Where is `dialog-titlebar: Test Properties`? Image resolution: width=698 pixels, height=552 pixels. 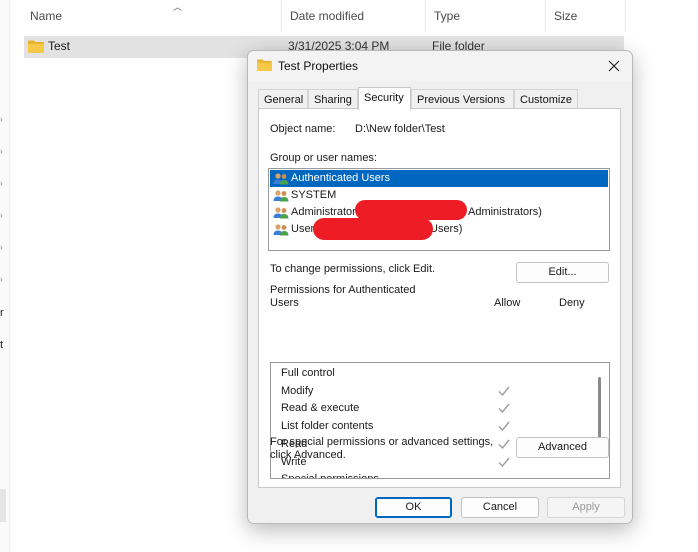
dialog-titlebar: Test Properties is located at coordinates (440, 66).